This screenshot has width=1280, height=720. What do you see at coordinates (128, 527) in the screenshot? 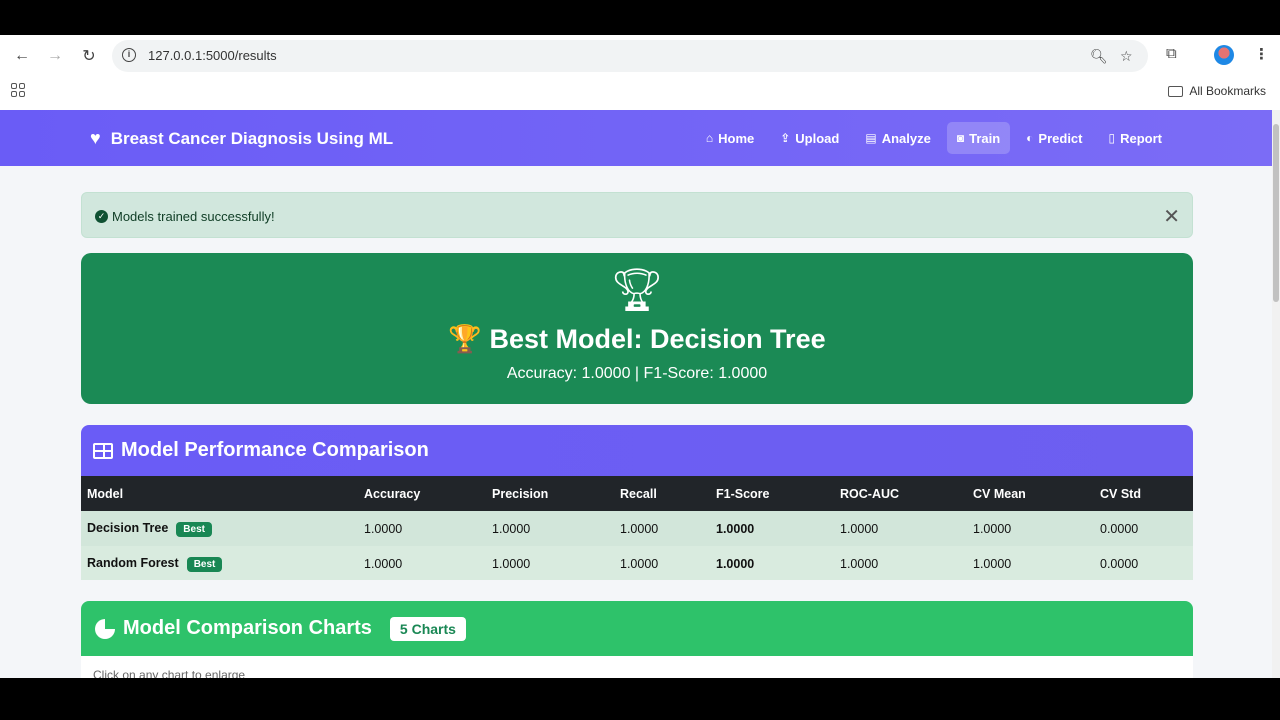
I see `model-name: Decision Tree` at bounding box center [128, 527].